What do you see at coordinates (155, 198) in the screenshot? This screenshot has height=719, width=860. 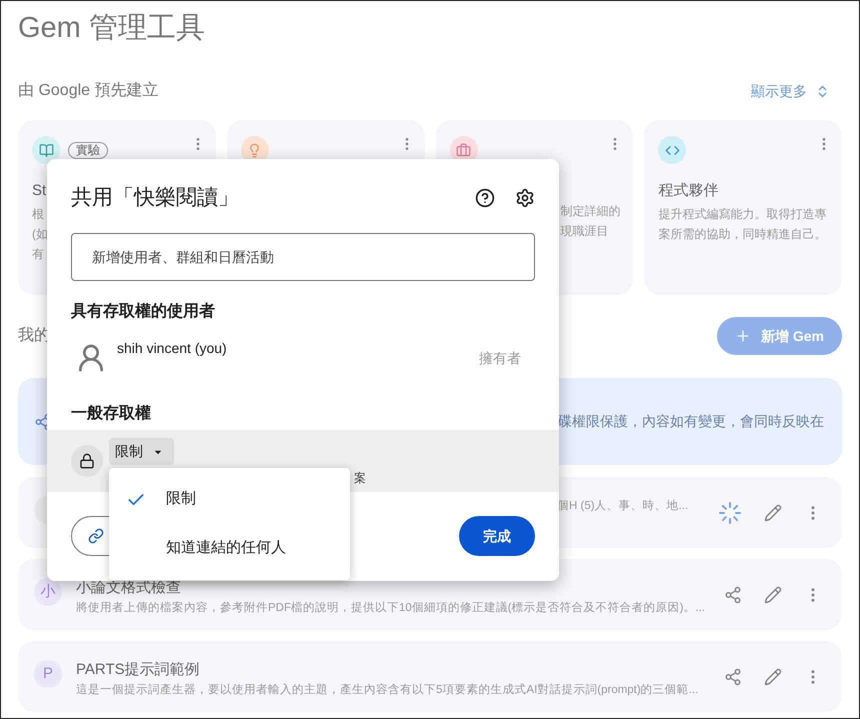 I see `dialog-title: 共用「快樂閱讀」` at bounding box center [155, 198].